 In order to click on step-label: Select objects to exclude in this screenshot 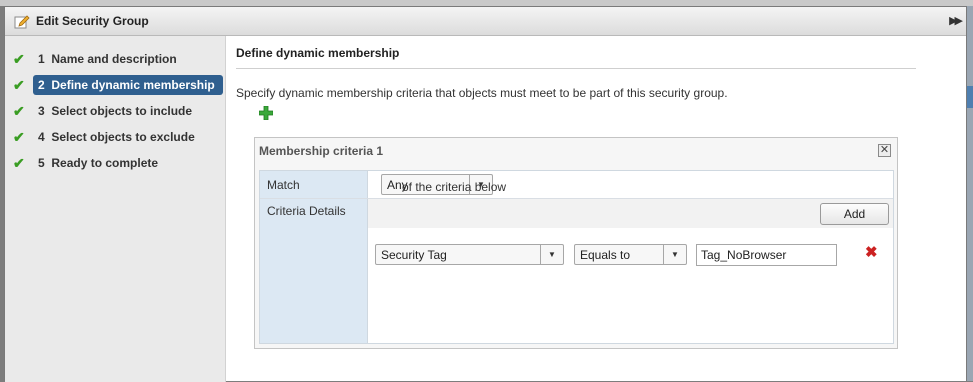, I will do `click(123, 137)`.